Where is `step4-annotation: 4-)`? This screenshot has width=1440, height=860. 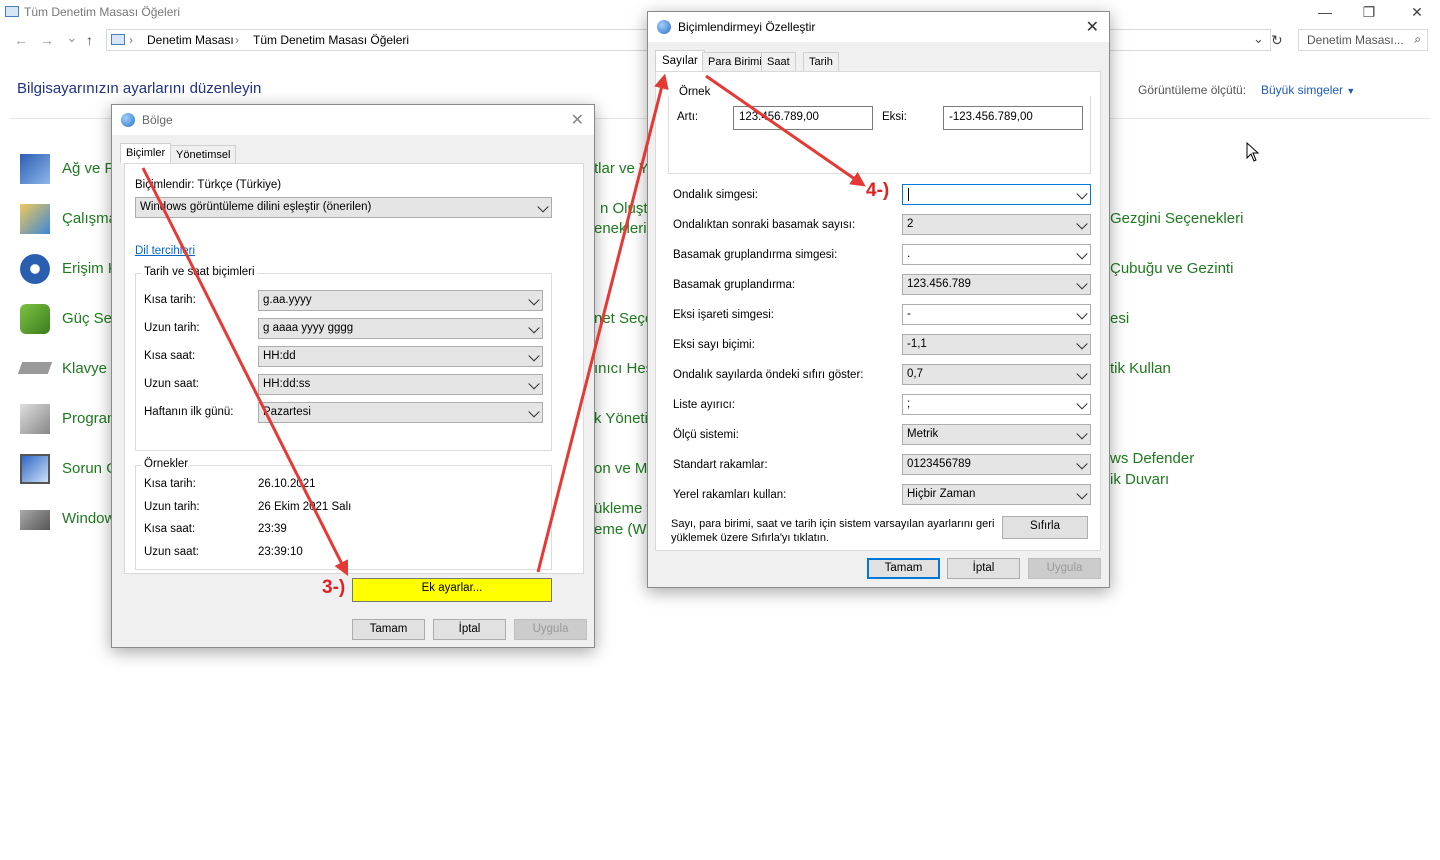
step4-annotation: 4-) is located at coordinates (878, 190).